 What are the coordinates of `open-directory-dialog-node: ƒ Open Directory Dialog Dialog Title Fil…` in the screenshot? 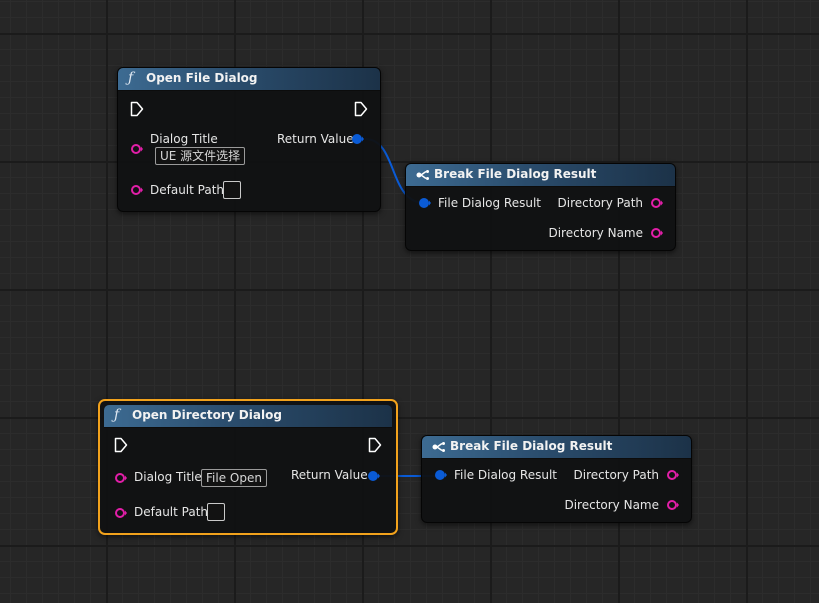 It's located at (248, 467).